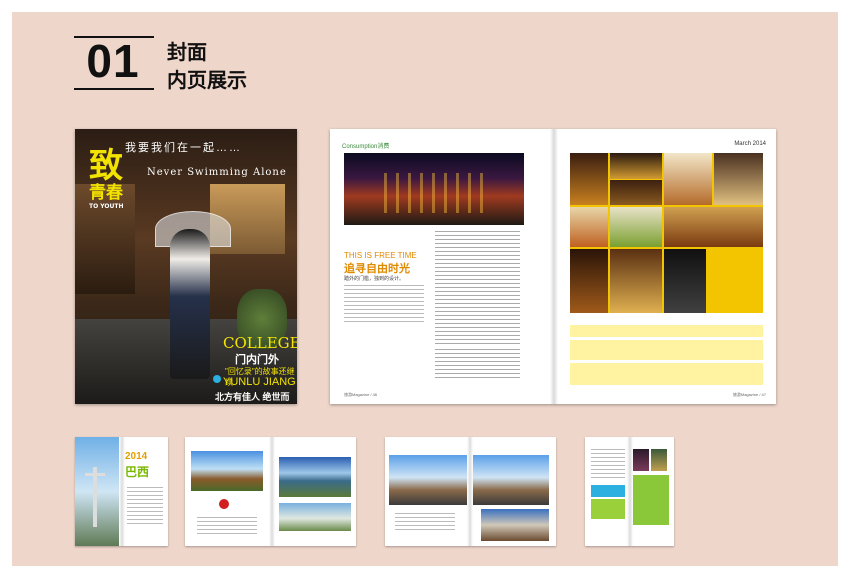 The height and width of the screenshot is (578, 850). What do you see at coordinates (384, 305) in the screenshot?
I see `spread-text-lines` at bounding box center [384, 305].